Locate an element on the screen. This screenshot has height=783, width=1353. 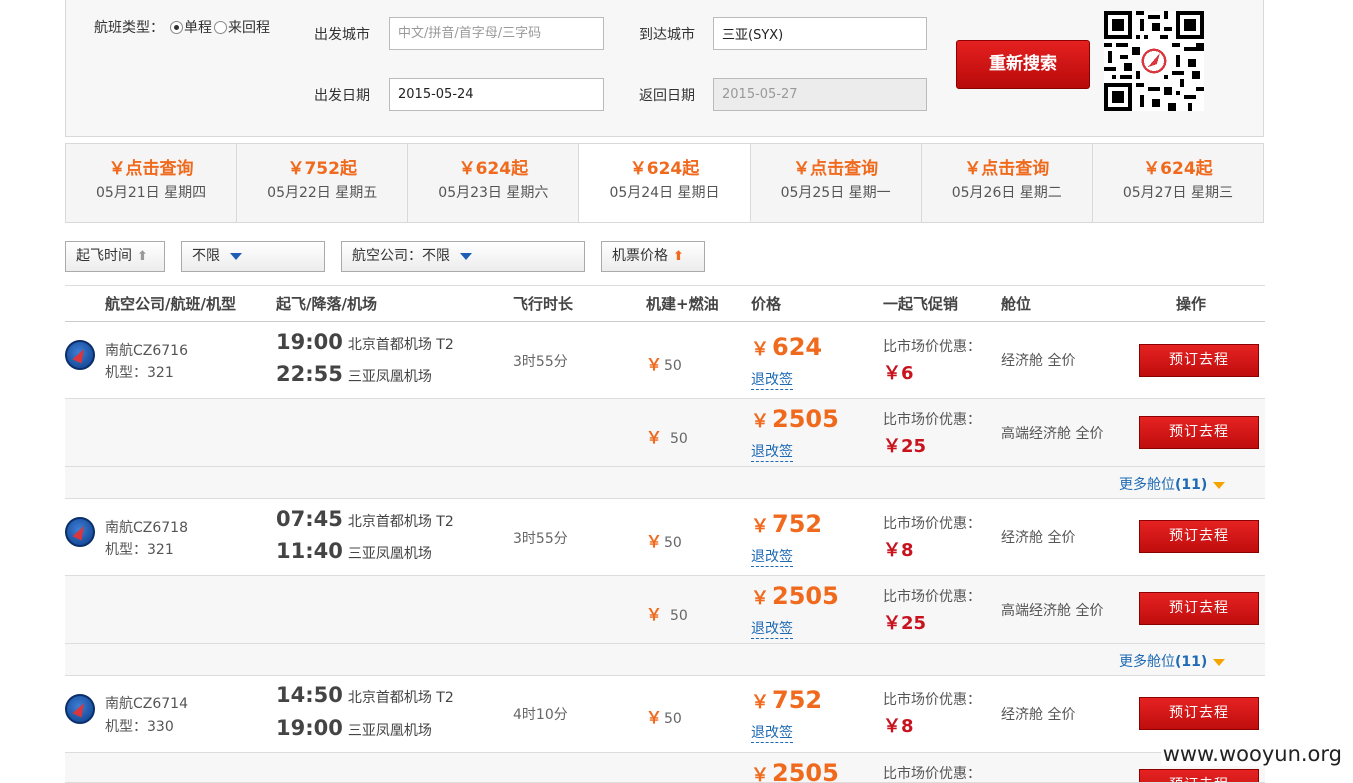
arrive-city-input is located at coordinates (820, 33).